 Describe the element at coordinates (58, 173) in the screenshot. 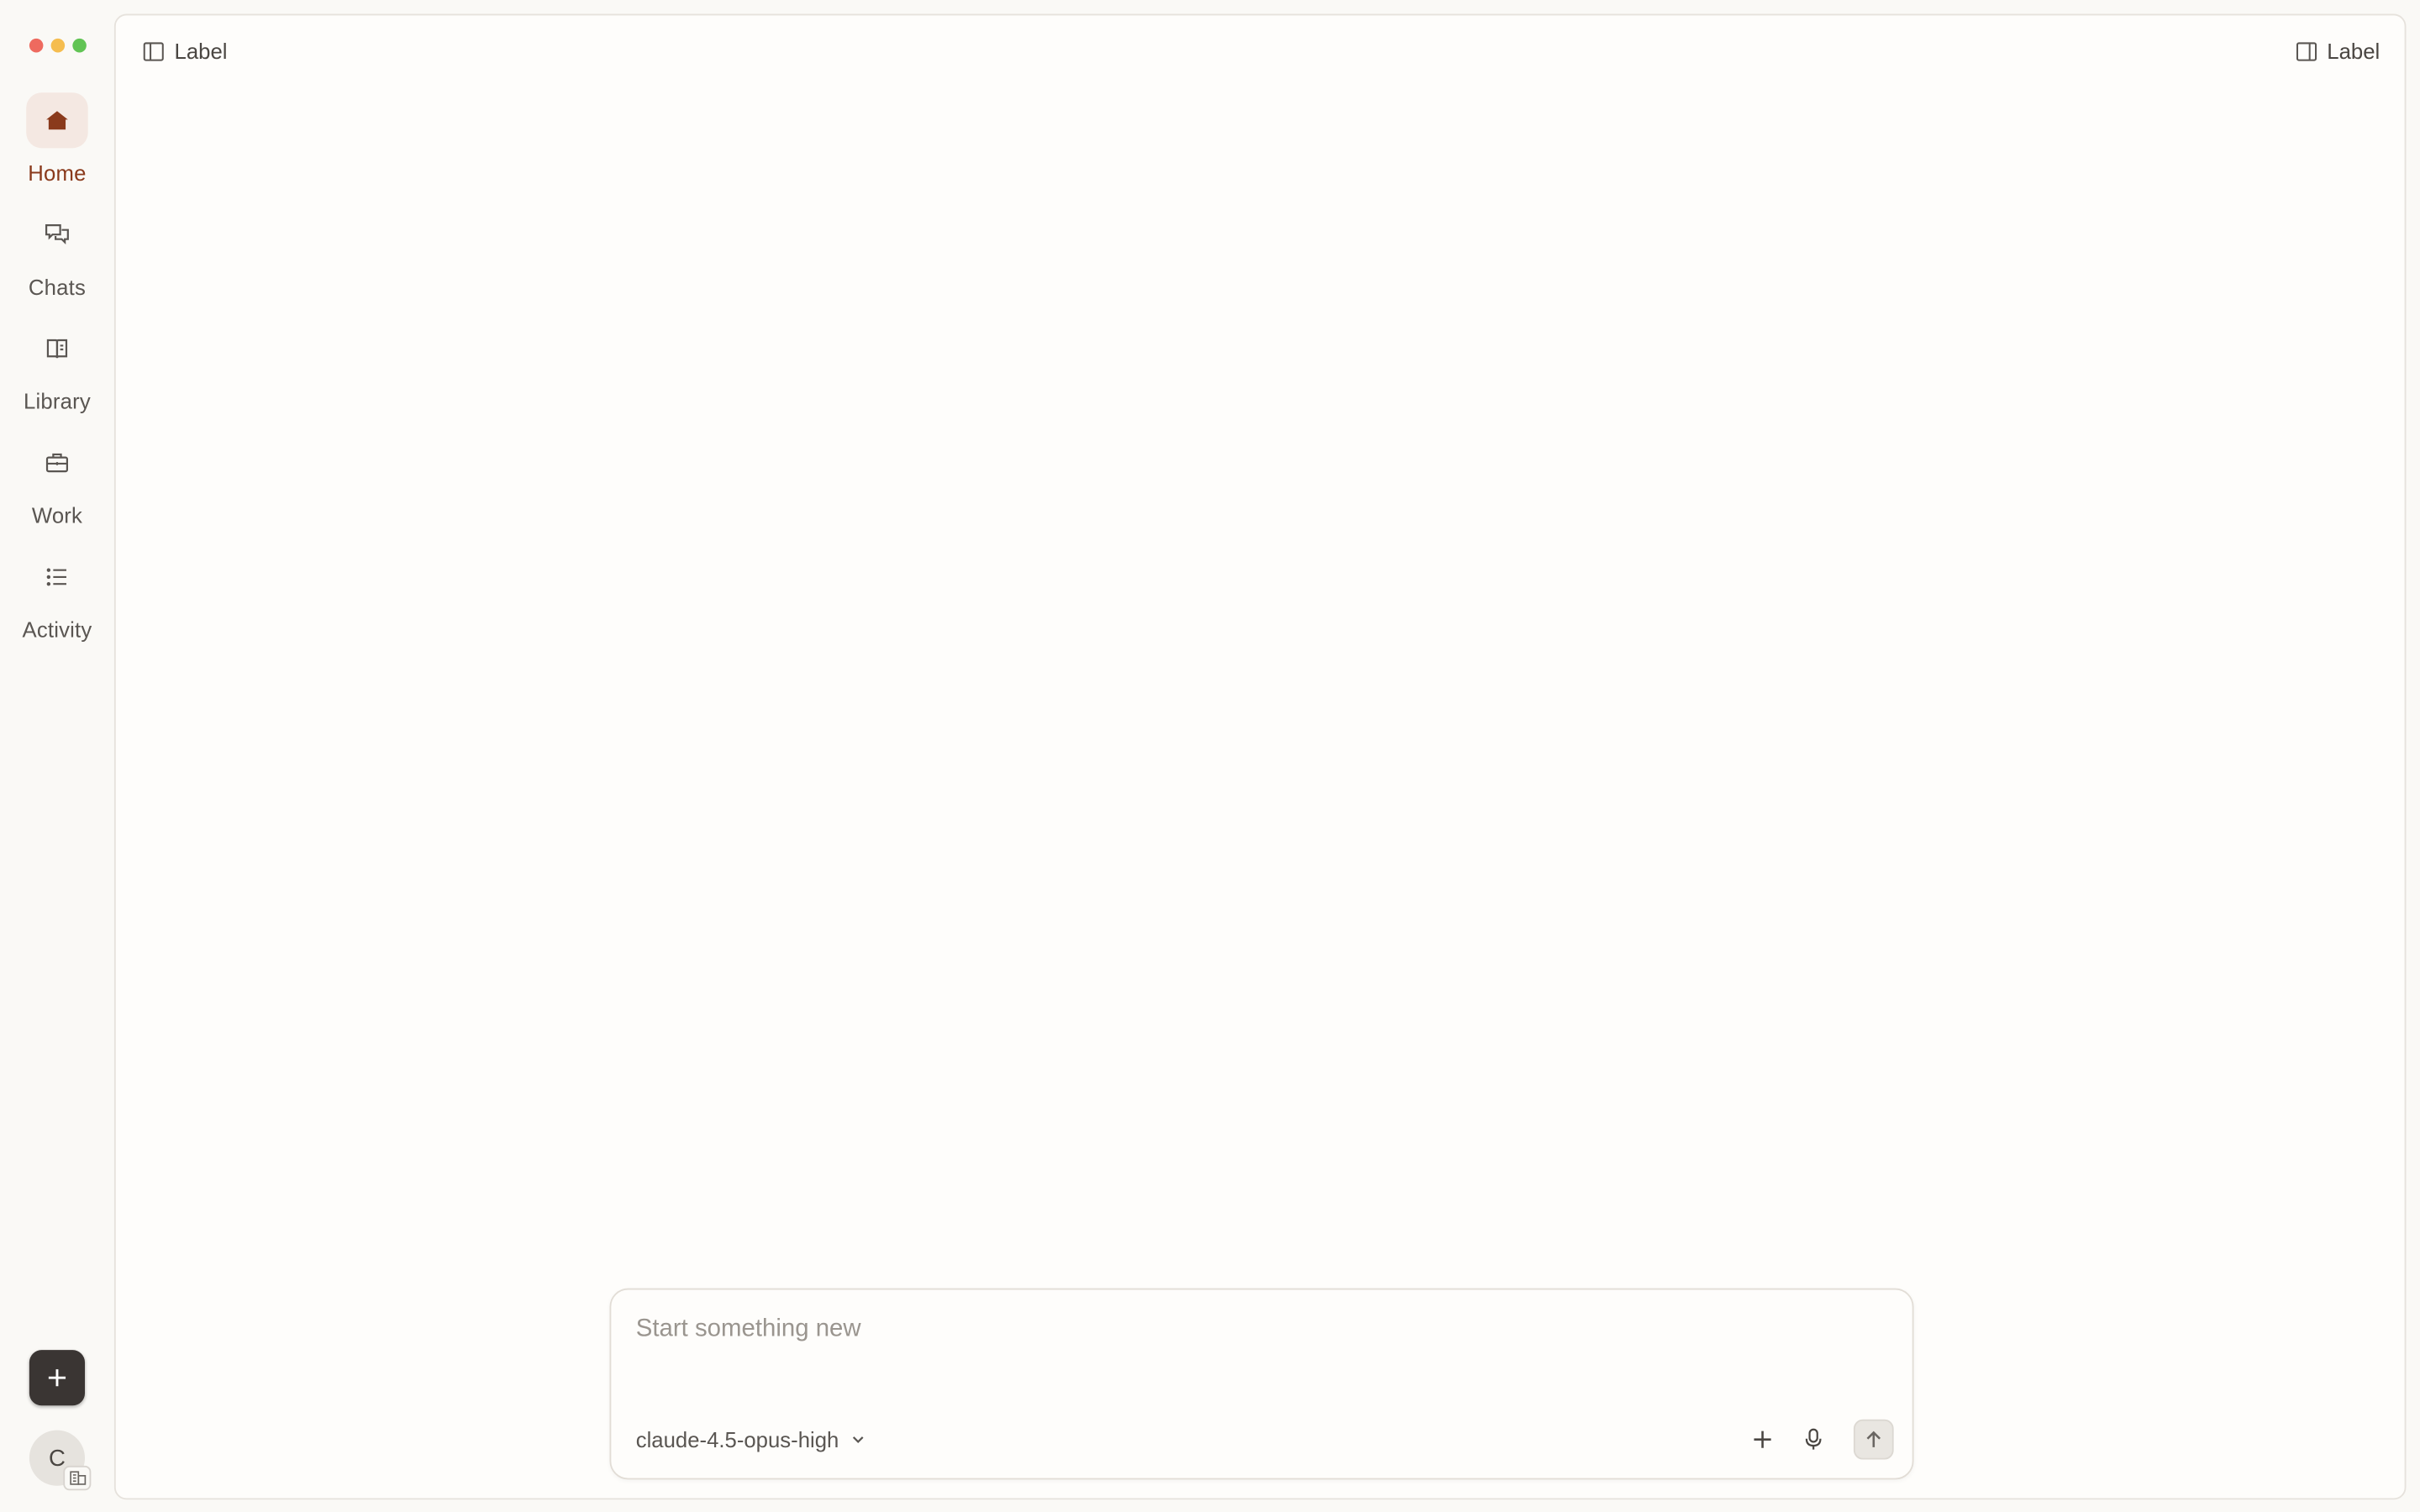

I see `sidebar-item-label: Home` at that location.